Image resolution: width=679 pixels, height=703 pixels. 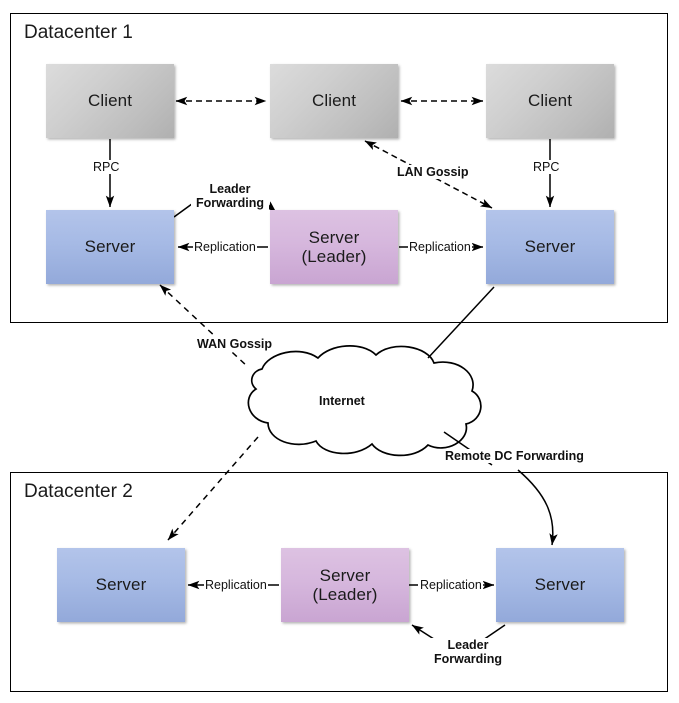 I want to click on label-rpc-left: RPC, so click(x=106, y=167).